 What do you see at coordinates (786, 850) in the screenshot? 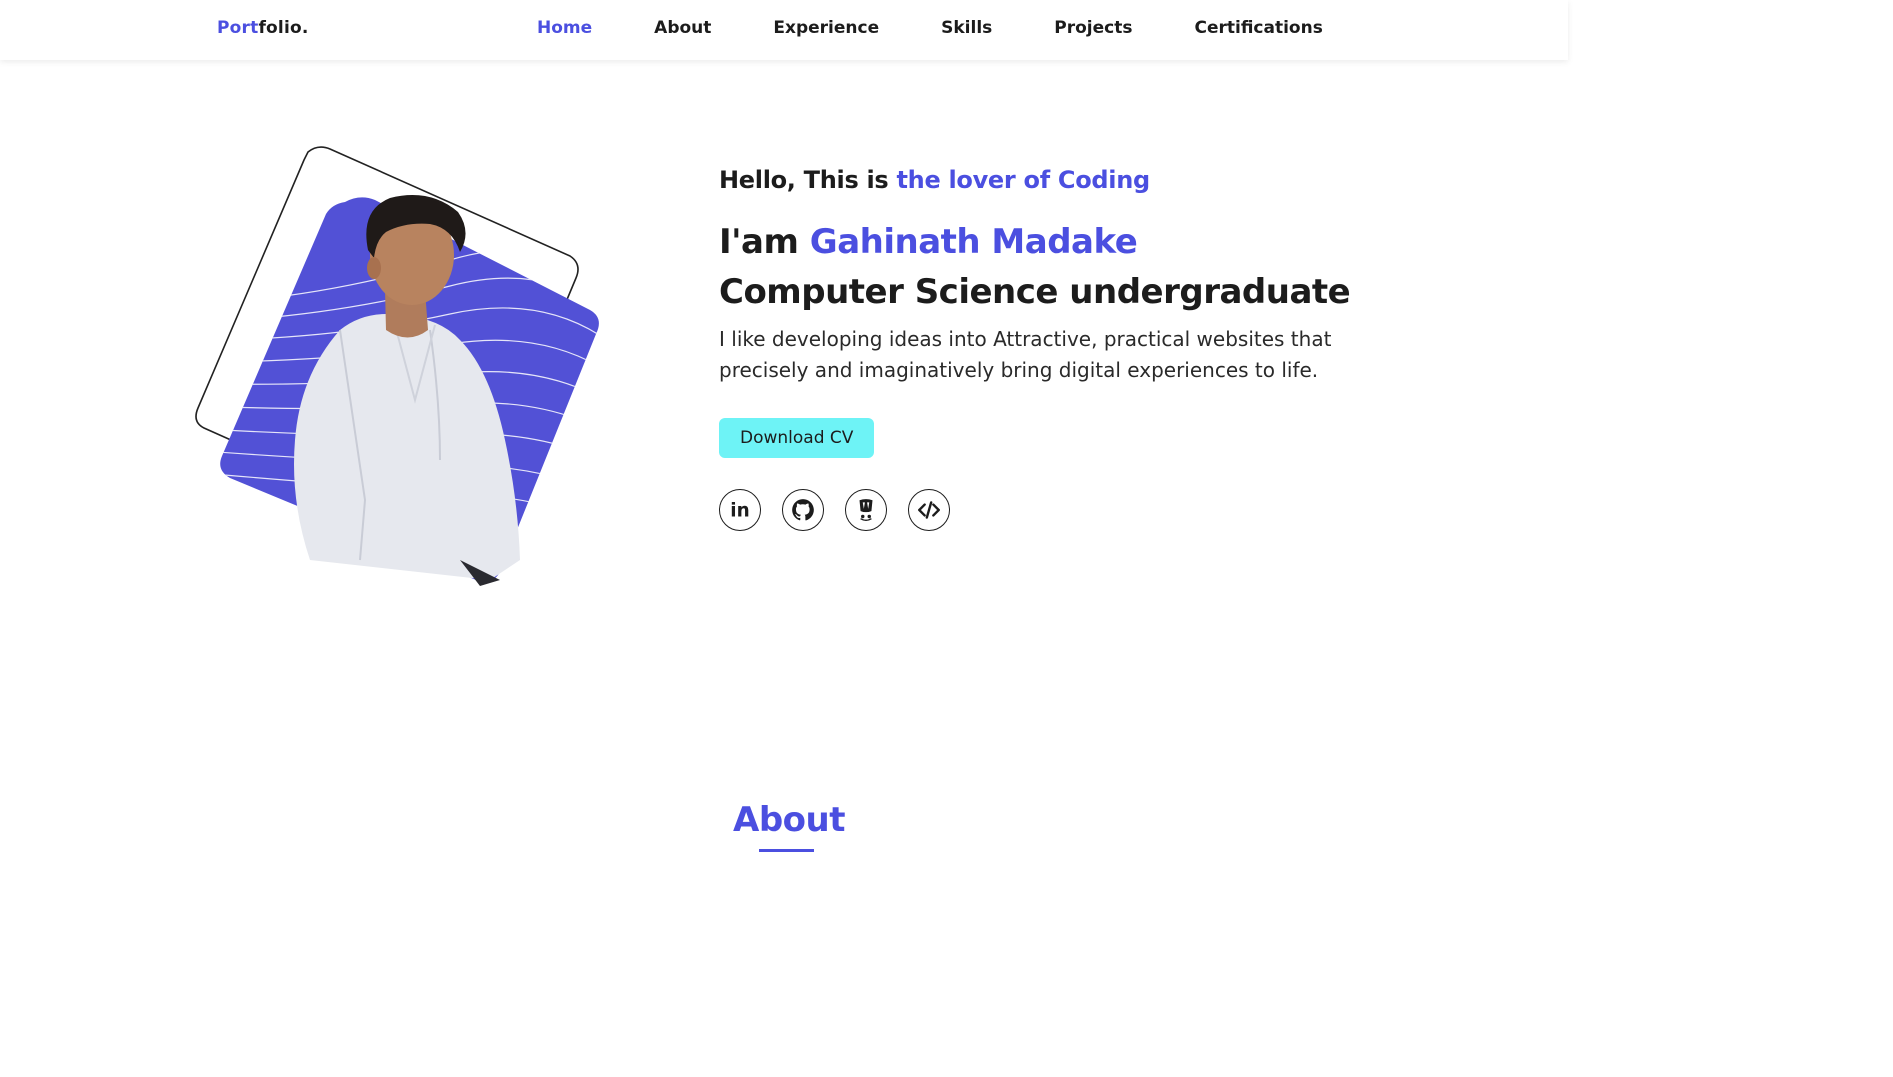
I see `about-underline` at bounding box center [786, 850].